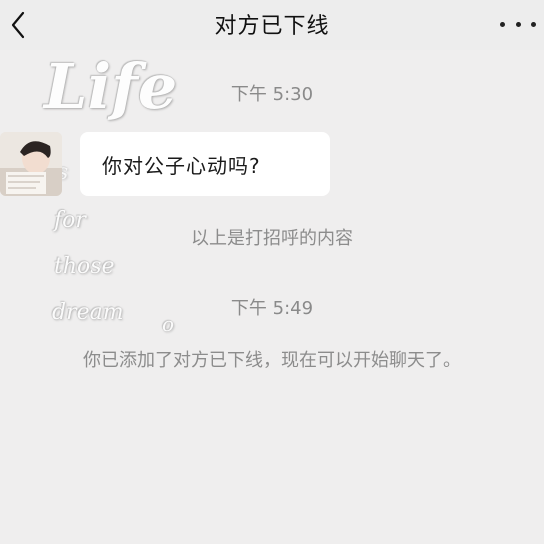 The width and height of the screenshot is (544, 544). What do you see at coordinates (272, 238) in the screenshot?
I see `system-message: 以上是打招呼的内容` at bounding box center [272, 238].